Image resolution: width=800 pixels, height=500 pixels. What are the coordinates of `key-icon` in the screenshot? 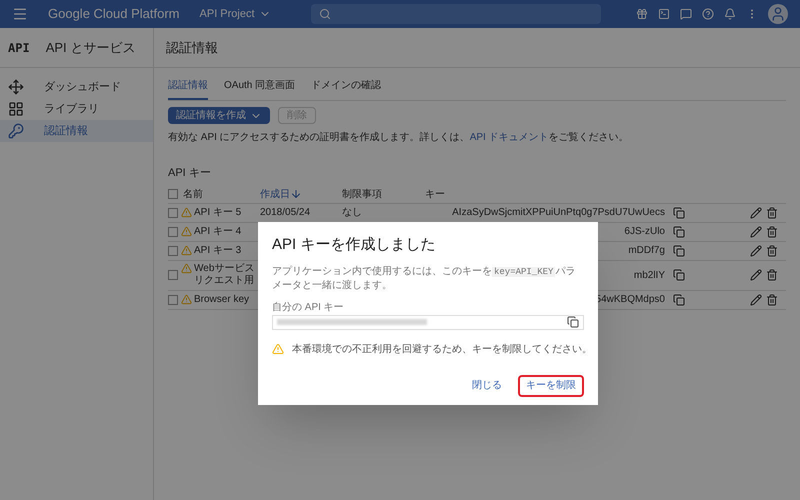 It's located at (16, 131).